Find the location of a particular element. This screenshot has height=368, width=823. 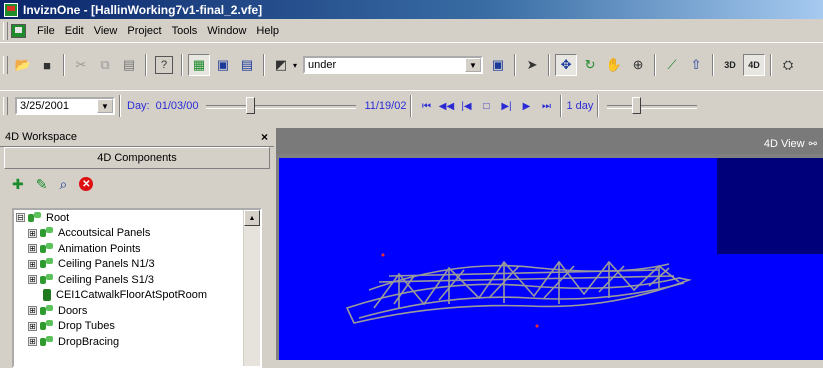

date-dropdown-icon: ▼ is located at coordinates (105, 106).